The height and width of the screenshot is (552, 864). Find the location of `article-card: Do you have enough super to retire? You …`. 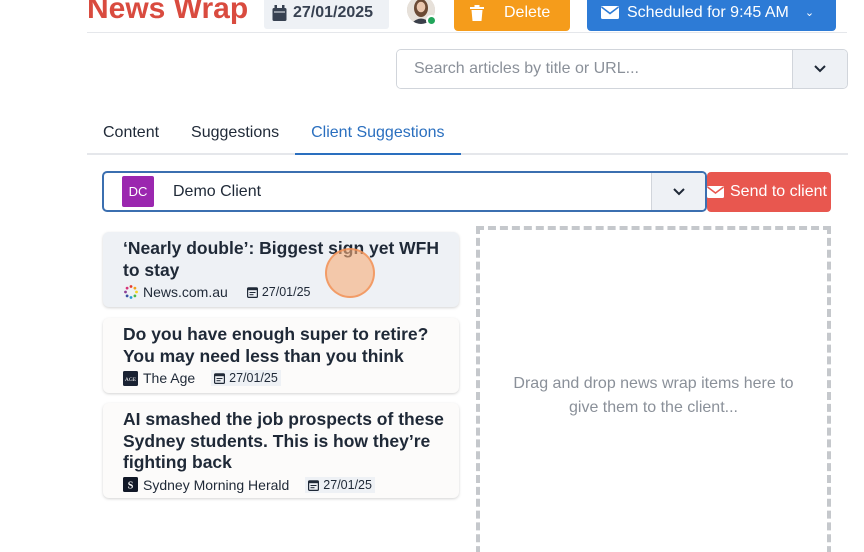

article-card: Do you have enough super to retire? You … is located at coordinates (281, 355).